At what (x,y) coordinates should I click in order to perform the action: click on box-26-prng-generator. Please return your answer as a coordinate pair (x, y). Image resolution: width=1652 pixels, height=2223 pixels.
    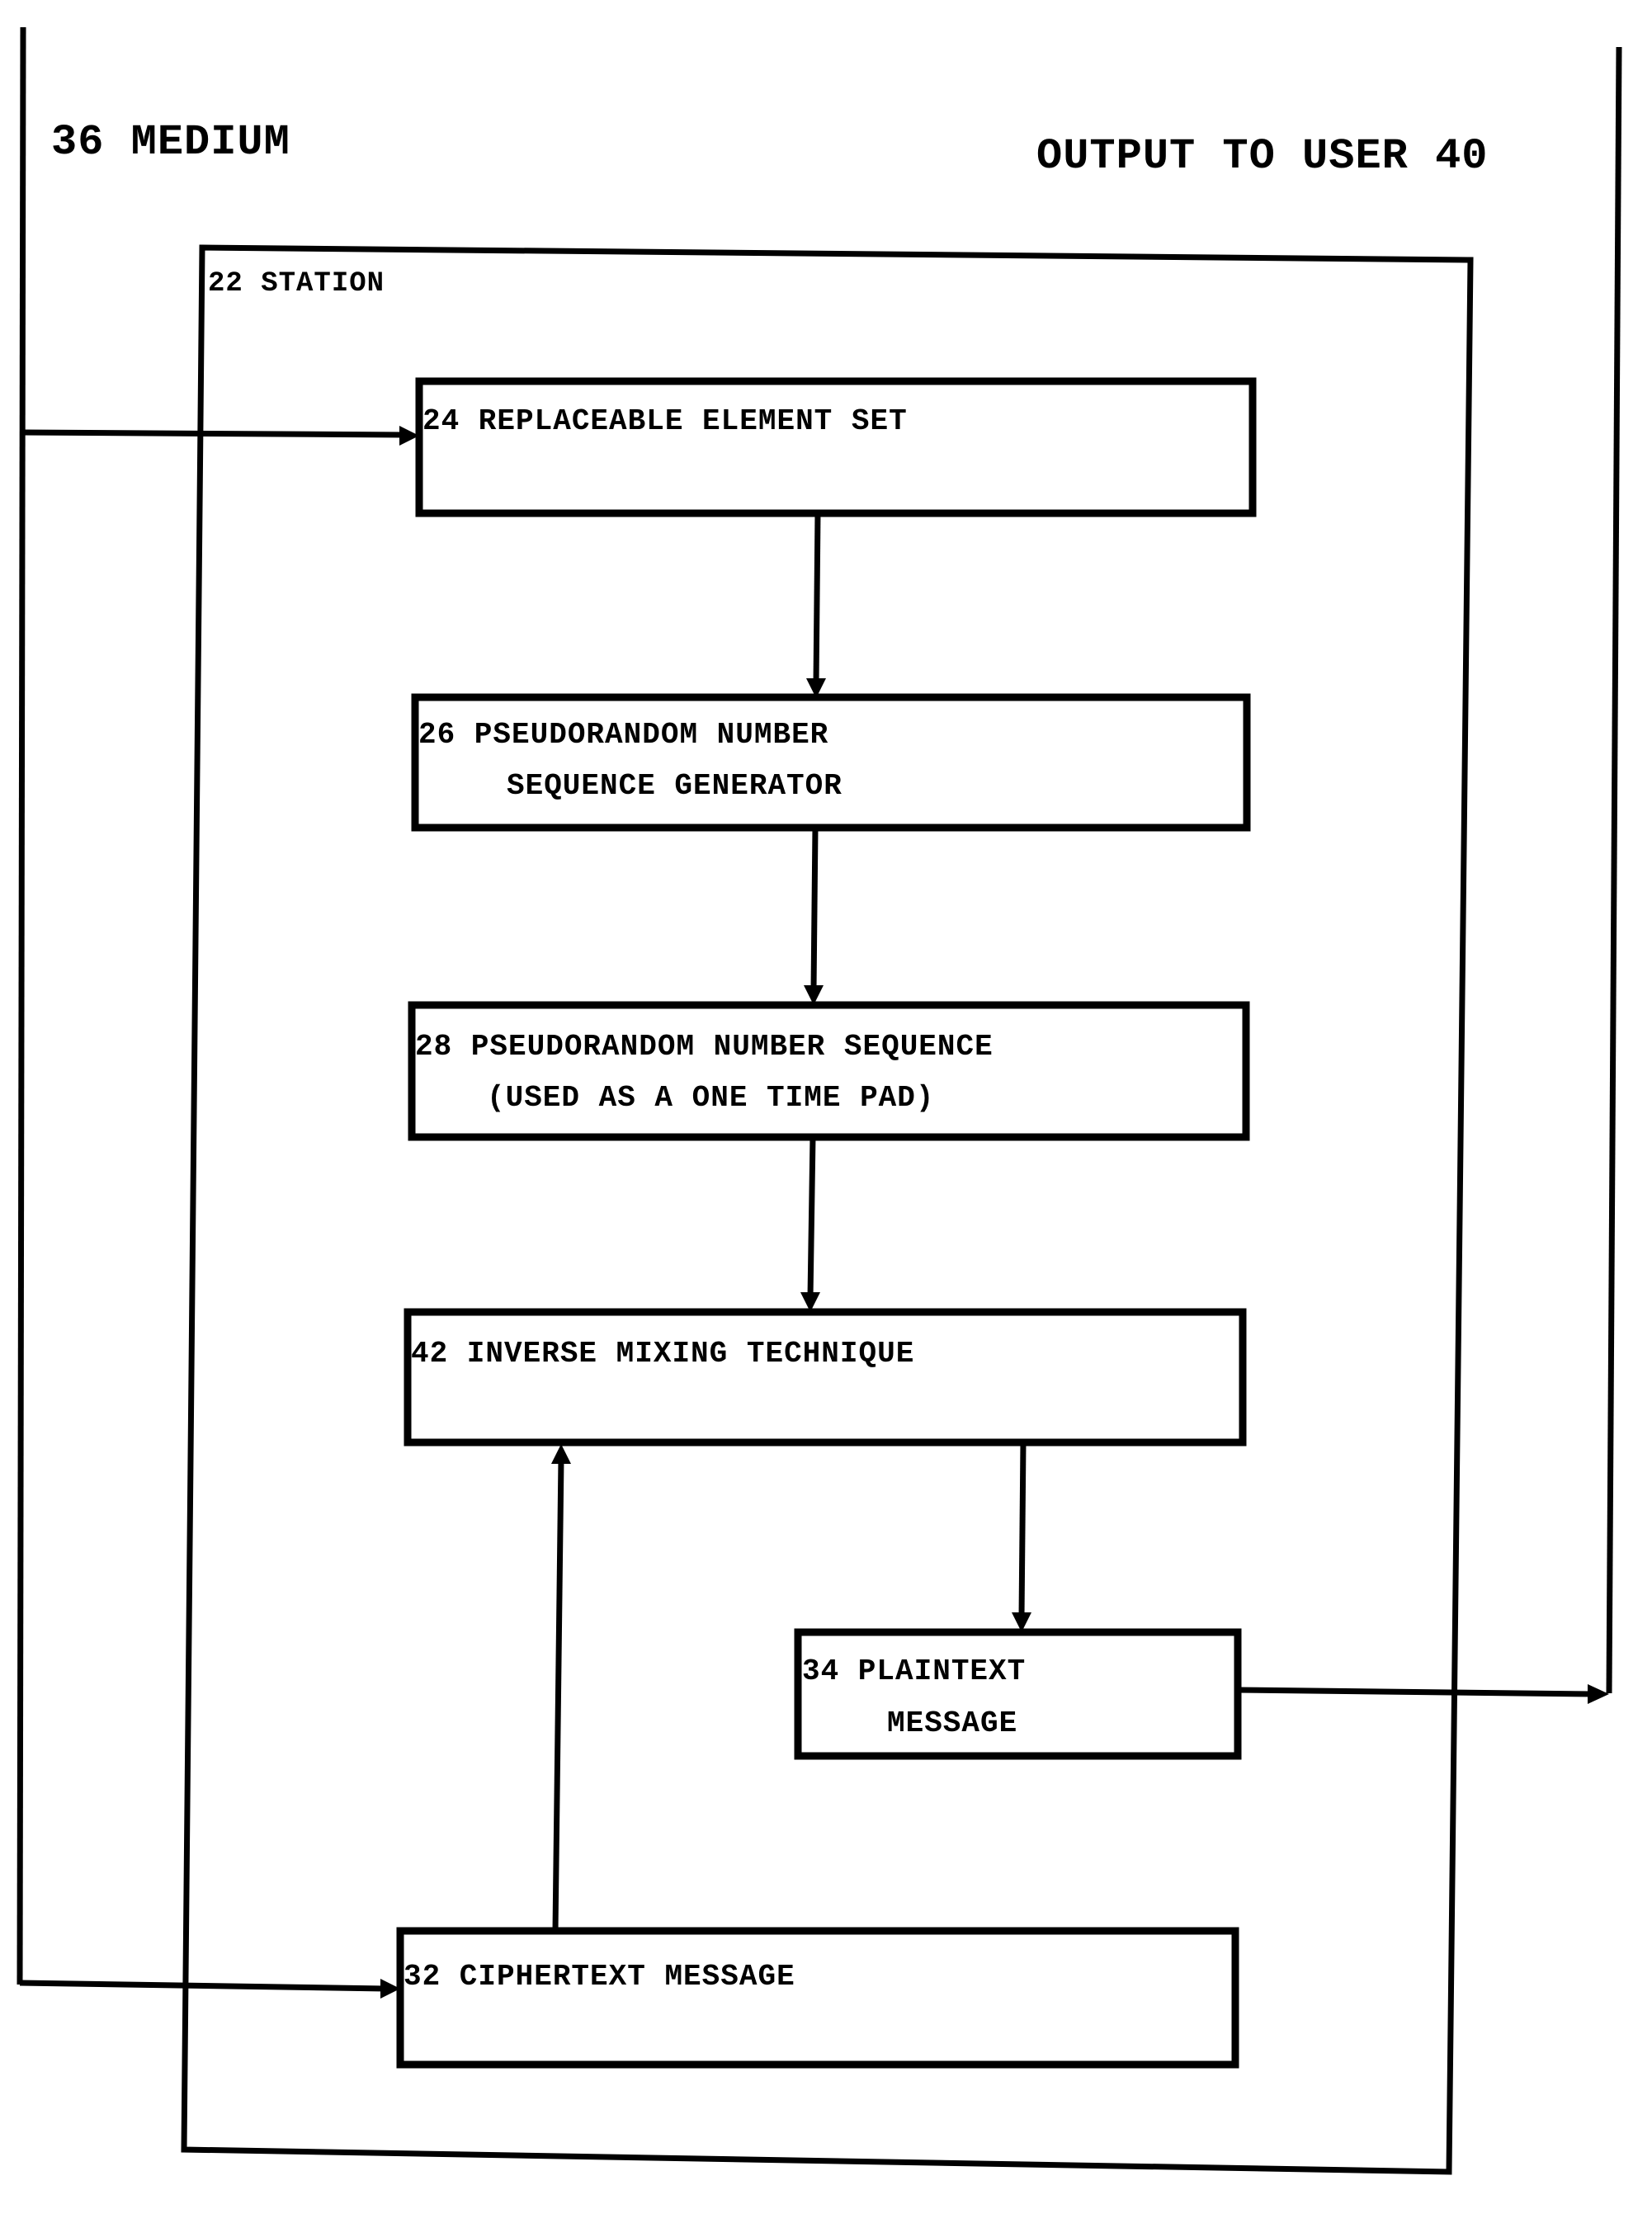
    Looking at the image, I should click on (831, 762).